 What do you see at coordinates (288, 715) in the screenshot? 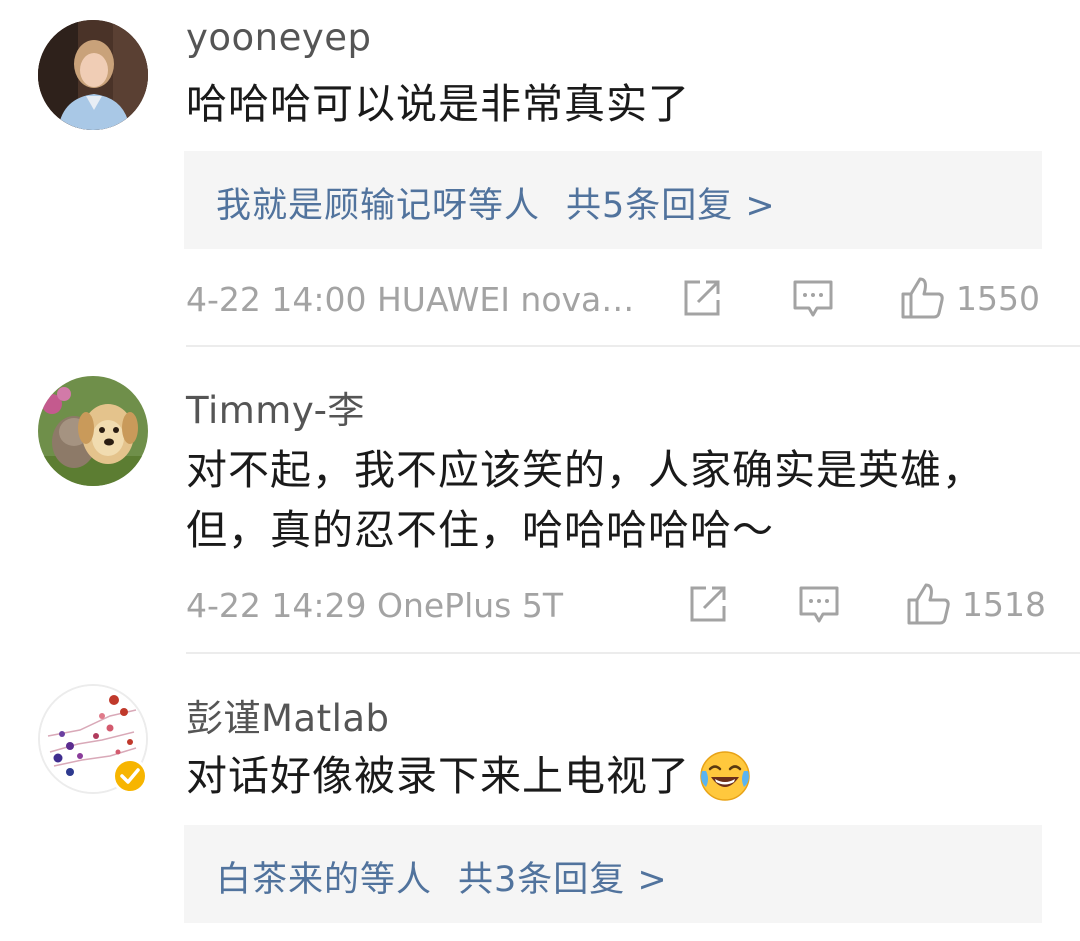
I see `username: 彭谨Matlab` at bounding box center [288, 715].